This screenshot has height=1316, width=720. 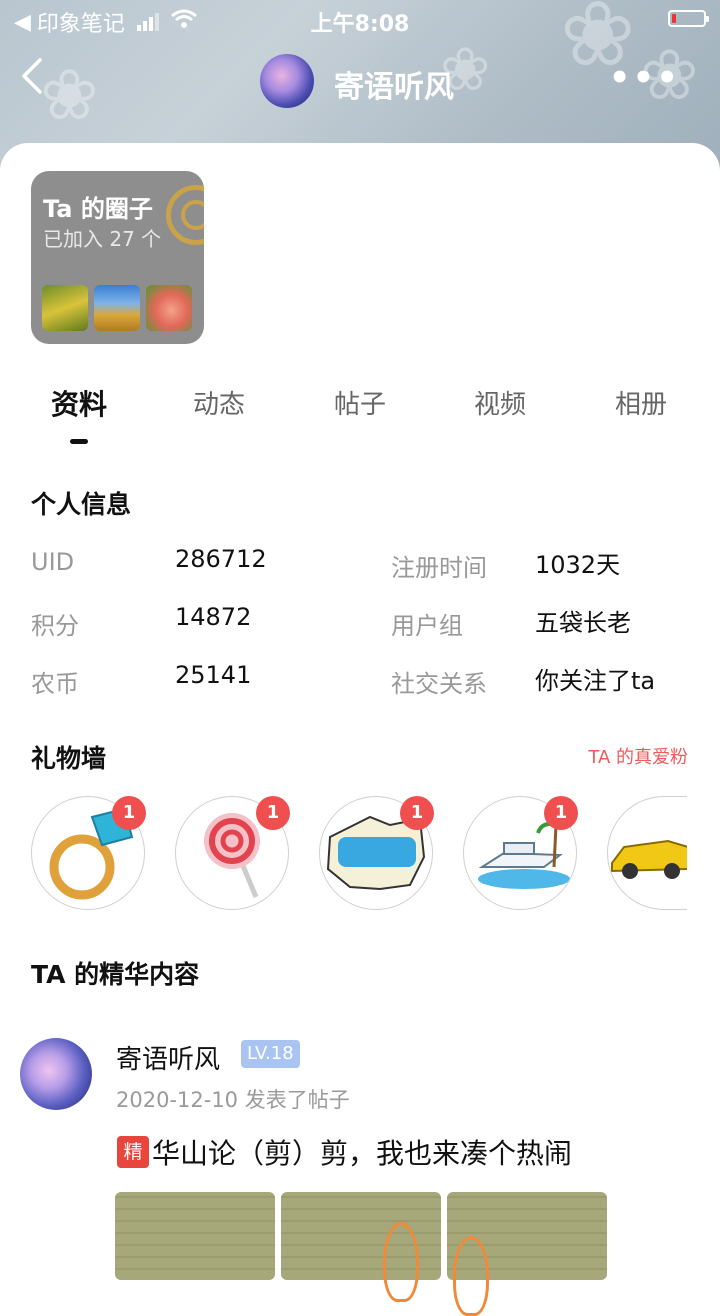 I want to click on circle-card: Ta 的圈子 已加入 27 个, so click(x=117, y=257).